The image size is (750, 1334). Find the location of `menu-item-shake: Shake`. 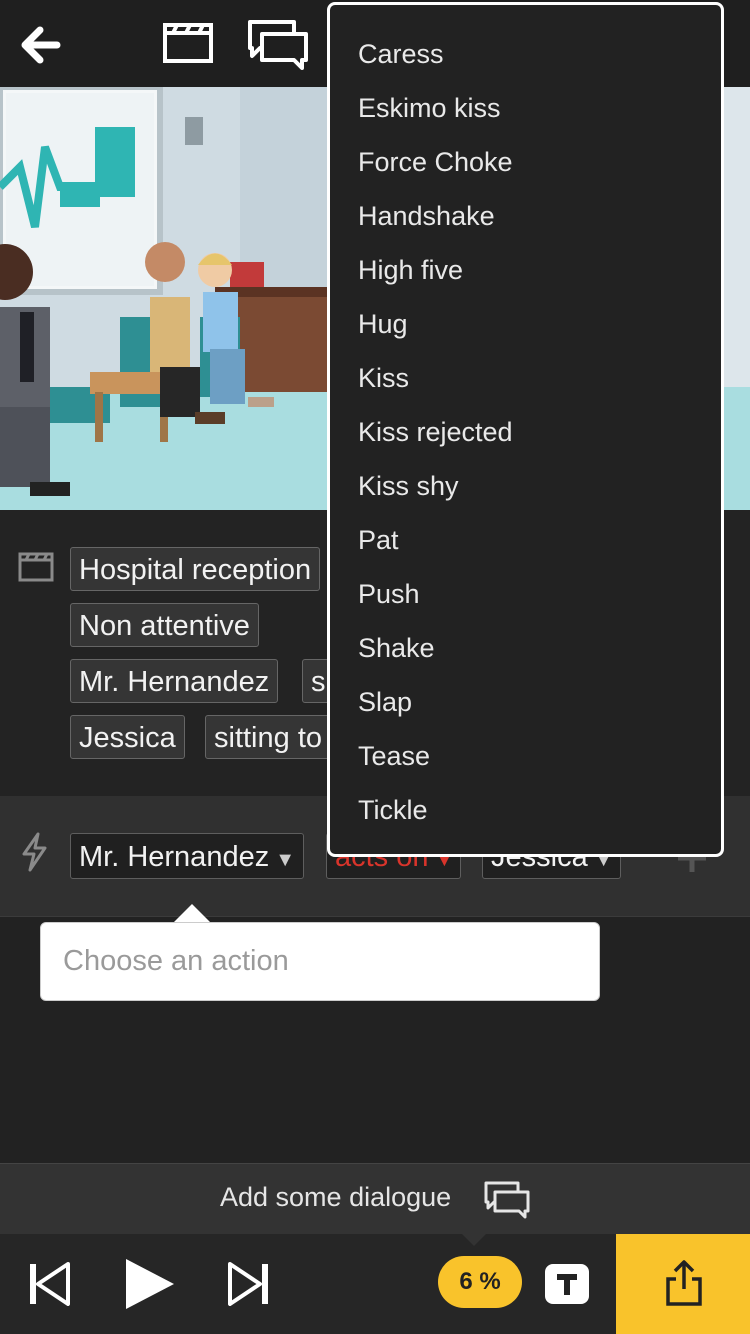

menu-item-shake: Shake is located at coordinates (396, 648).